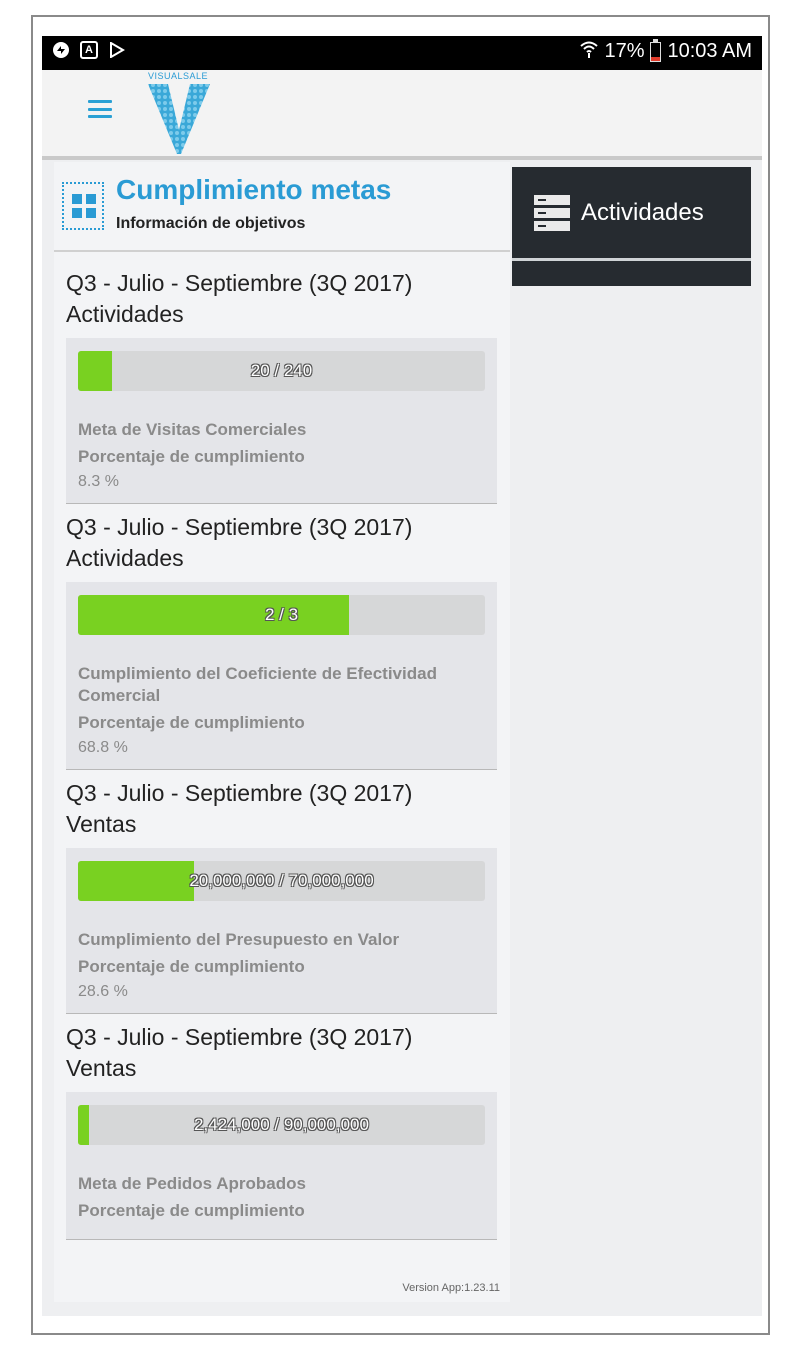  What do you see at coordinates (100, 109) in the screenshot?
I see `hamburger-menu-button` at bounding box center [100, 109].